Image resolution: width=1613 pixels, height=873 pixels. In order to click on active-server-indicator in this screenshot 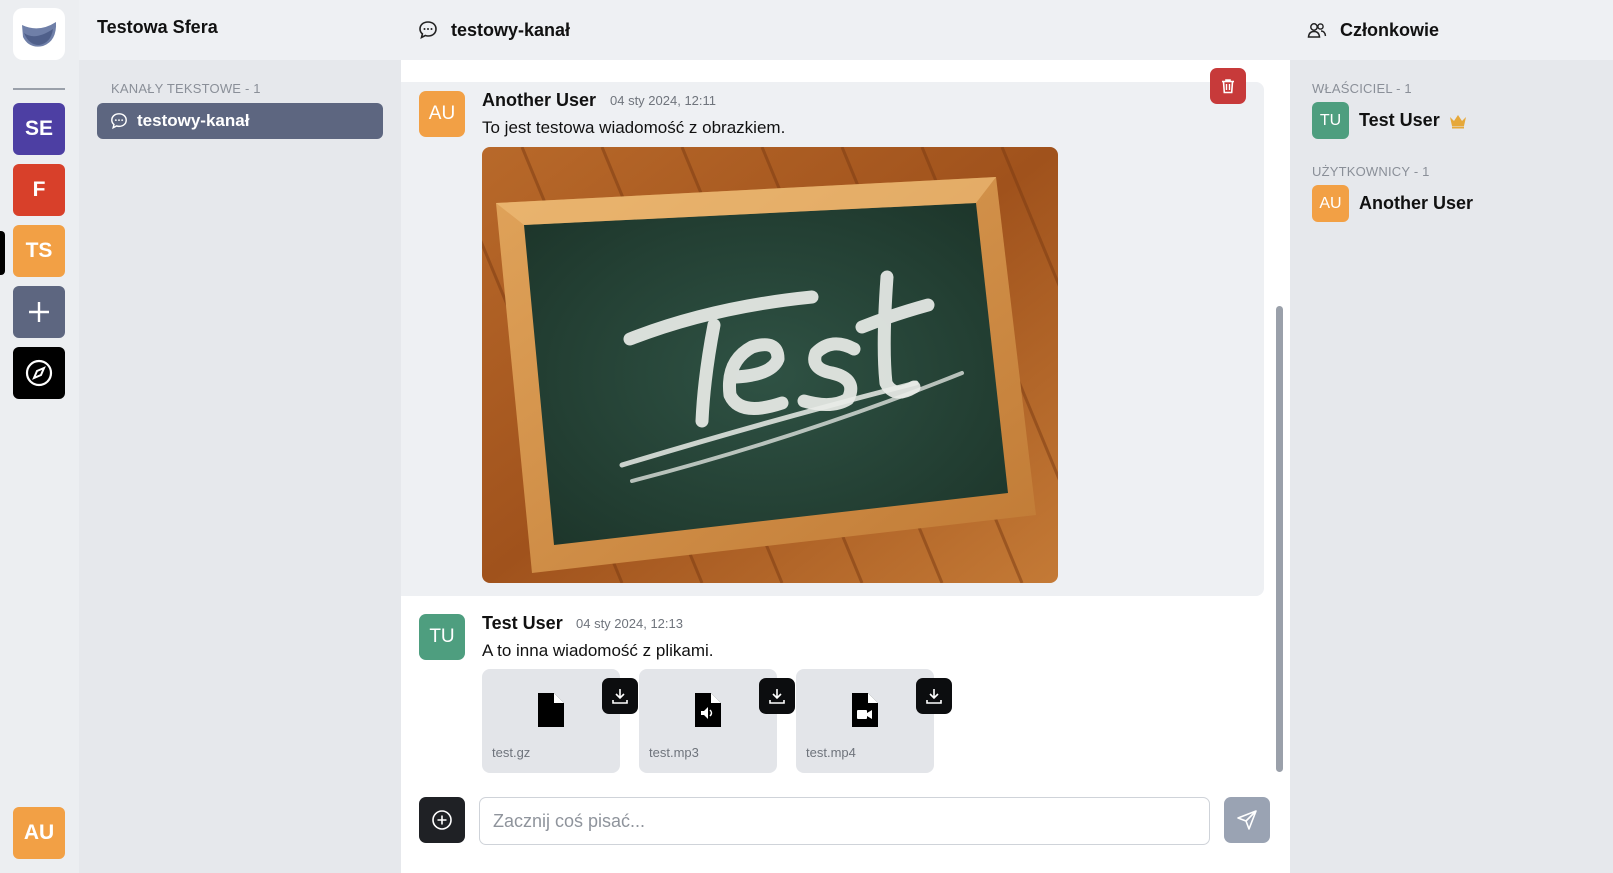, I will do `click(2, 253)`.